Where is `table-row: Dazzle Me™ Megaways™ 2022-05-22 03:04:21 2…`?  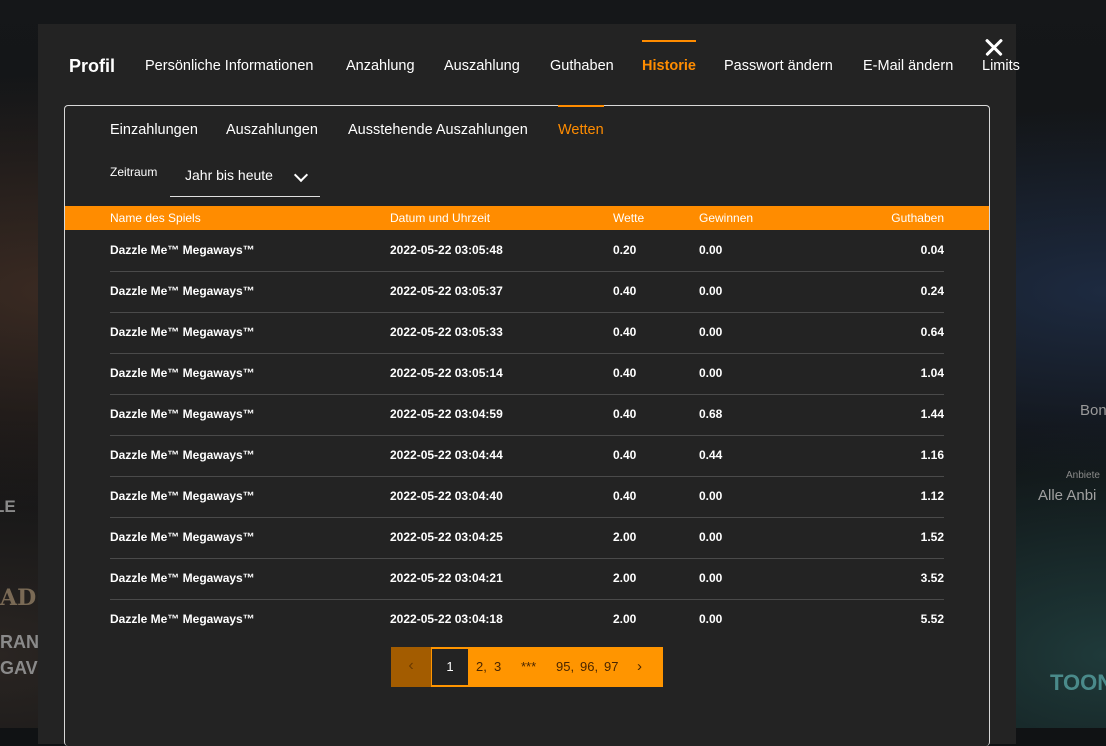 table-row: Dazzle Me™ Megaways™ 2022-05-22 03:04:21 2… is located at coordinates (527, 579).